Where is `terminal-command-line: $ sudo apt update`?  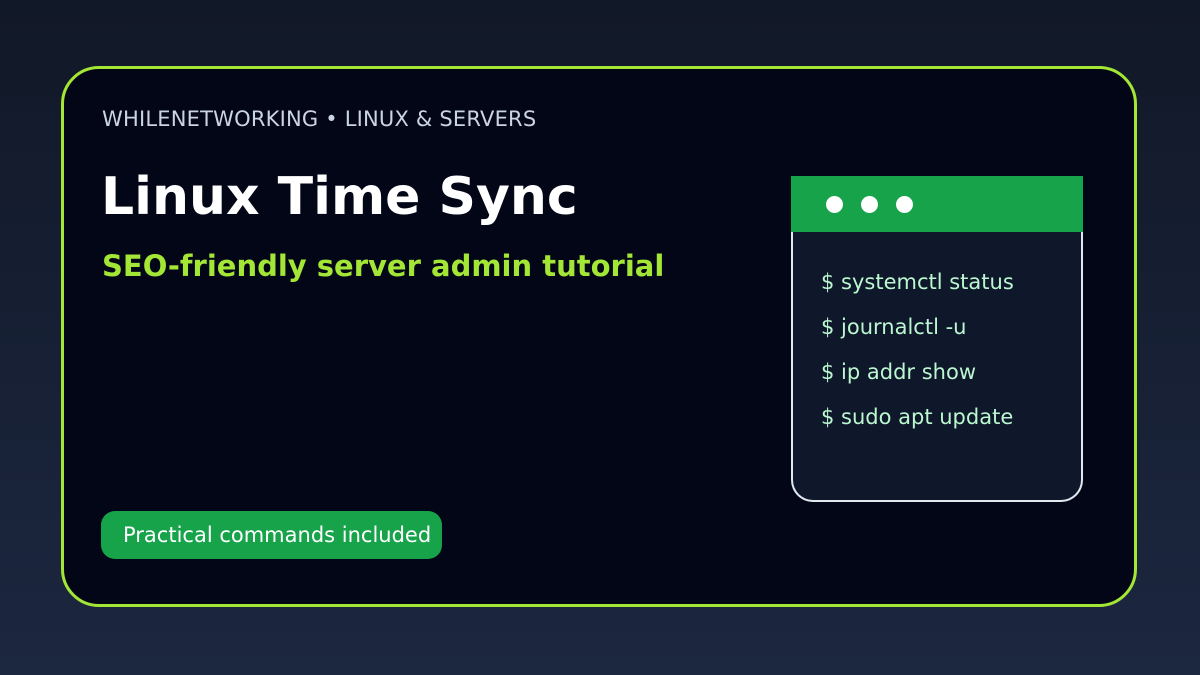
terminal-command-line: $ sudo apt update is located at coordinates (917, 417).